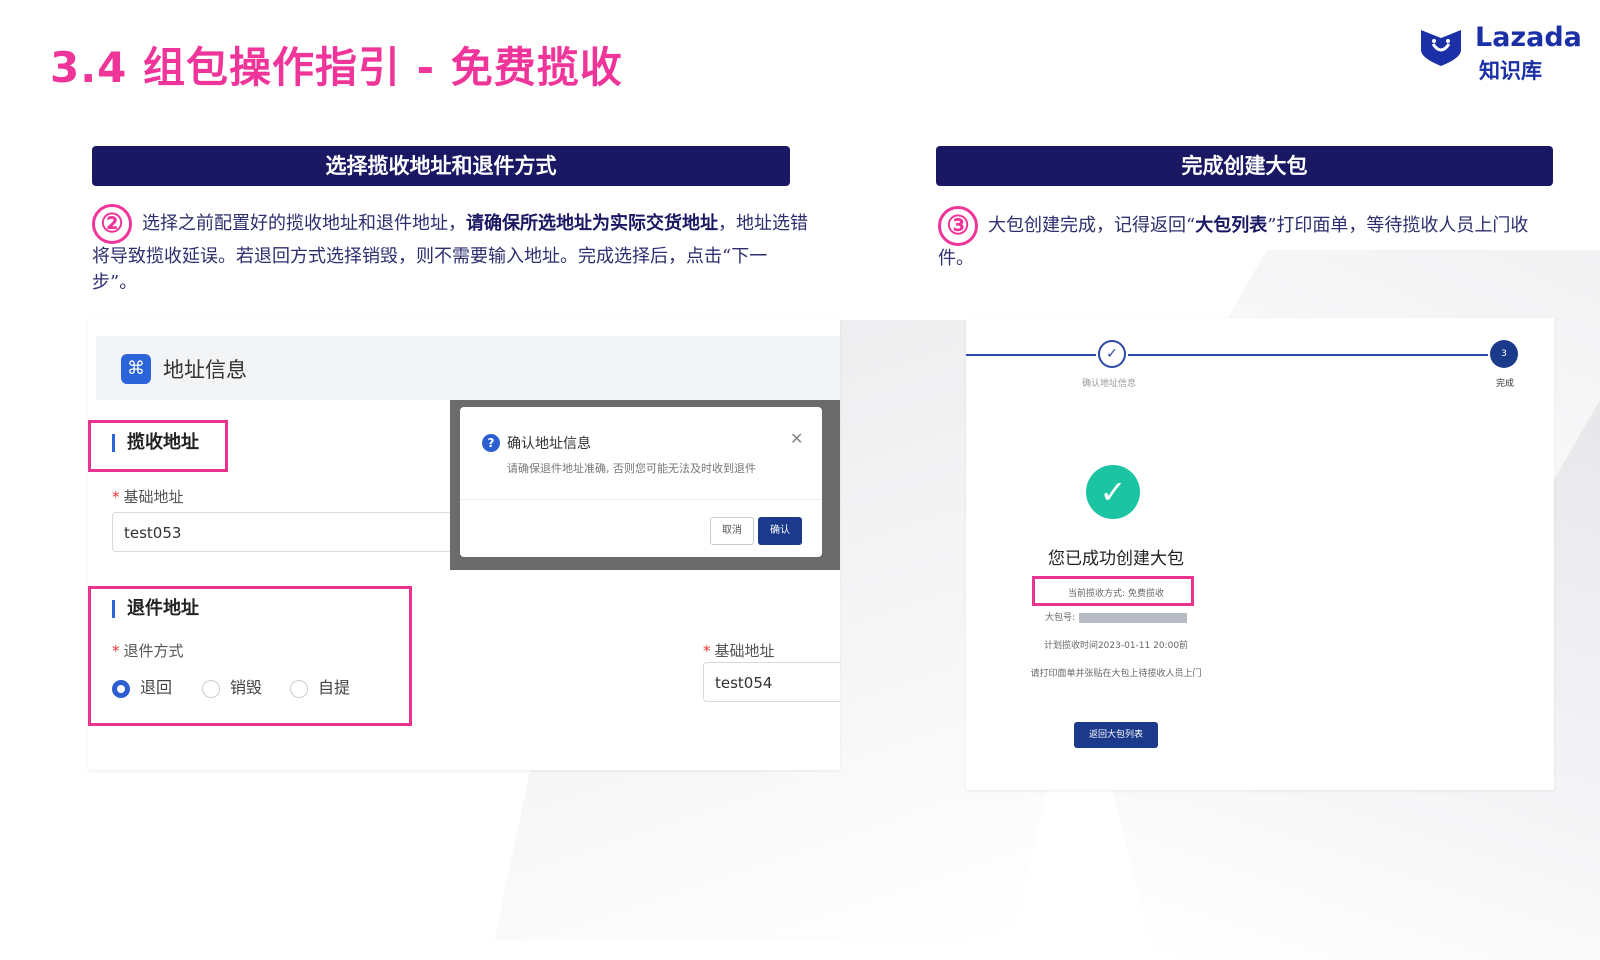  Describe the element at coordinates (468, 368) in the screenshot. I see `panel-header: ⌘ 地址信息` at that location.